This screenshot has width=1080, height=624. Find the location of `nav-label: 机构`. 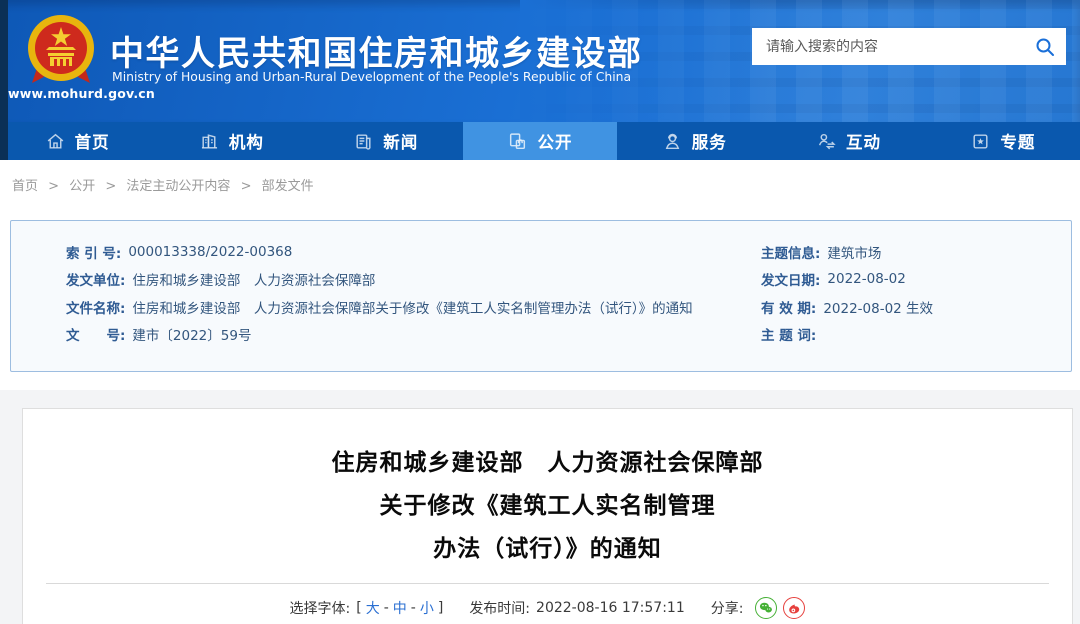

nav-label: 机构 is located at coordinates (246, 142).